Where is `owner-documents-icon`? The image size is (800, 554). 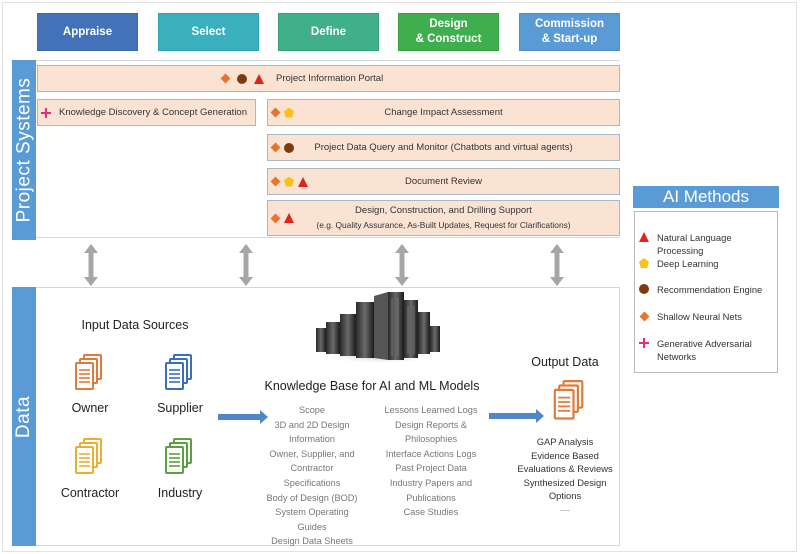 owner-documents-icon is located at coordinates (88, 372).